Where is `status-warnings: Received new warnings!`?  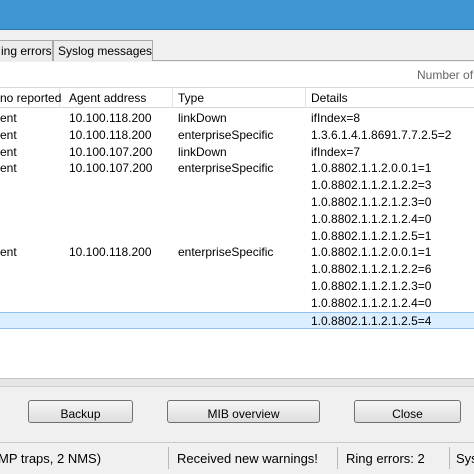 status-warnings: Received new warnings! is located at coordinates (247, 458).